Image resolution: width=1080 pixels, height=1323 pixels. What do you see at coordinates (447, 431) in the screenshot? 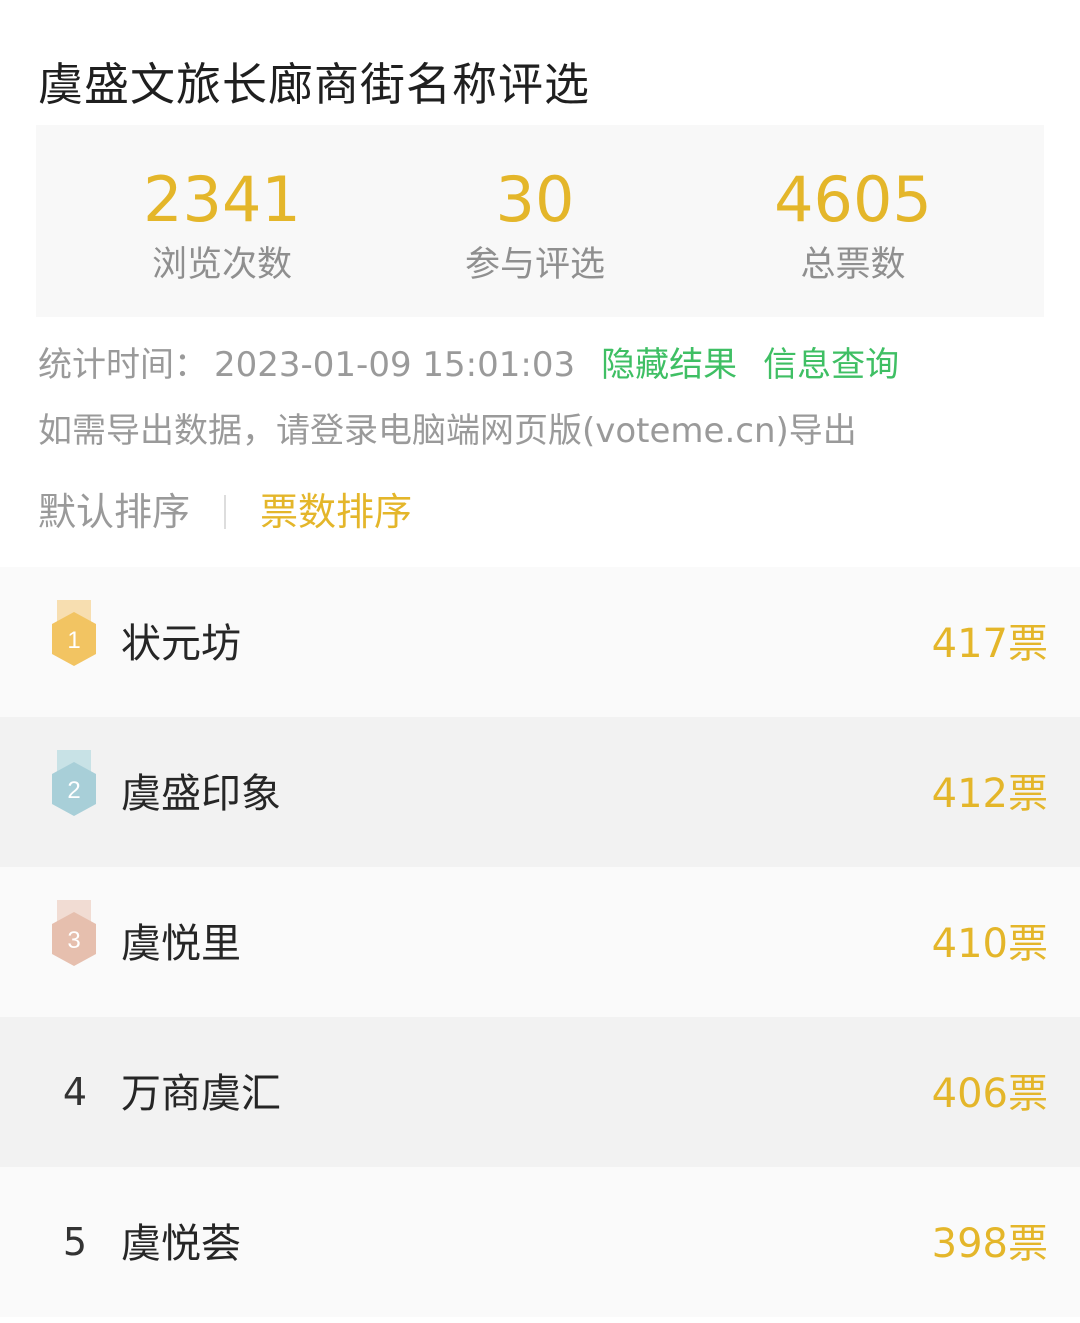
I see `export-note: 如需导出数据，请登录电脑端网页版(voteme.cn)导出` at bounding box center [447, 431].